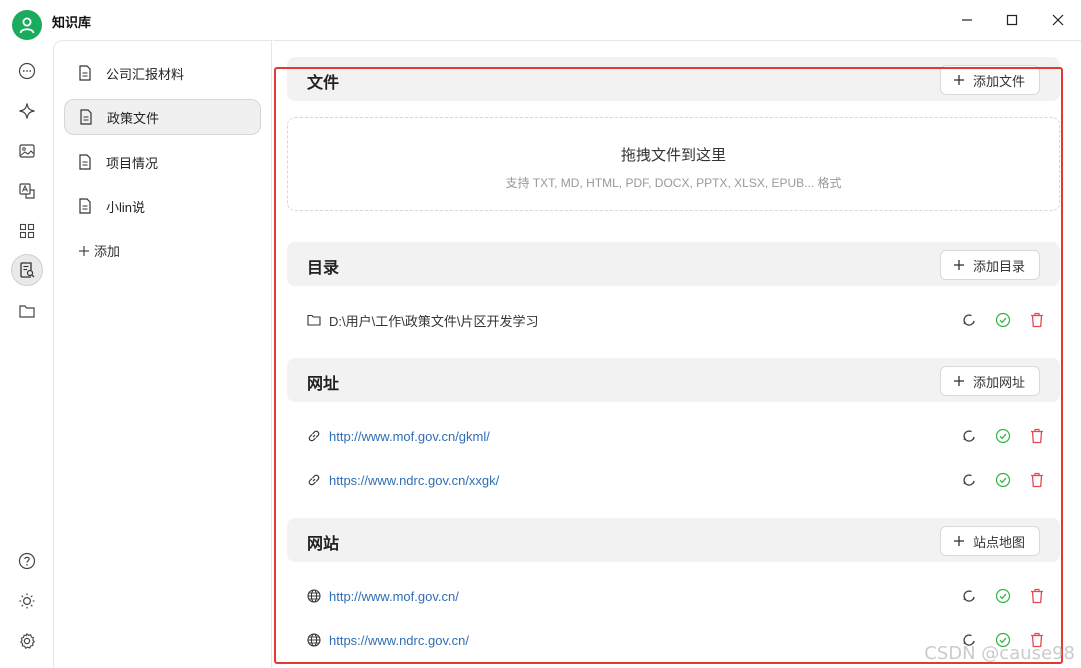 The image size is (1081, 668). I want to click on add-url-label: 添加网址, so click(998, 382).